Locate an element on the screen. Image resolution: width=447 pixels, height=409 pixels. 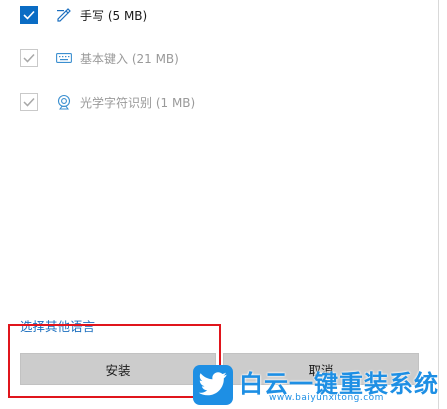
option-basic-typing: 基本键入 (21 MB) is located at coordinates (99, 58).